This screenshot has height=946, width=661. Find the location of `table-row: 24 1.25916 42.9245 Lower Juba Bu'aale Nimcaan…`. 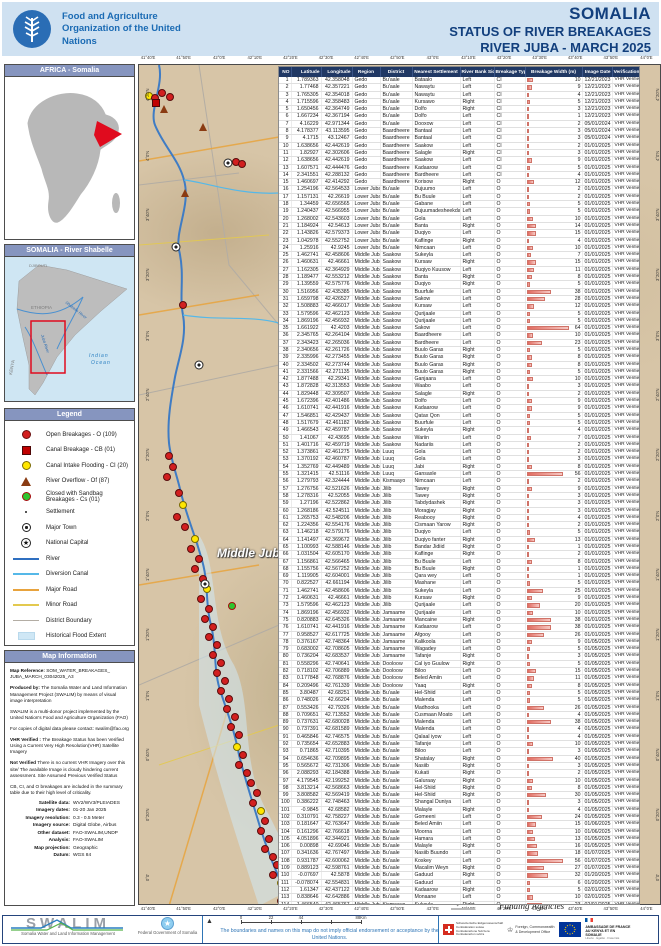

table-row: 24 1.25916 42.9245 Lower Juba Bu'aale Nimcaan… is located at coordinates (459, 248).